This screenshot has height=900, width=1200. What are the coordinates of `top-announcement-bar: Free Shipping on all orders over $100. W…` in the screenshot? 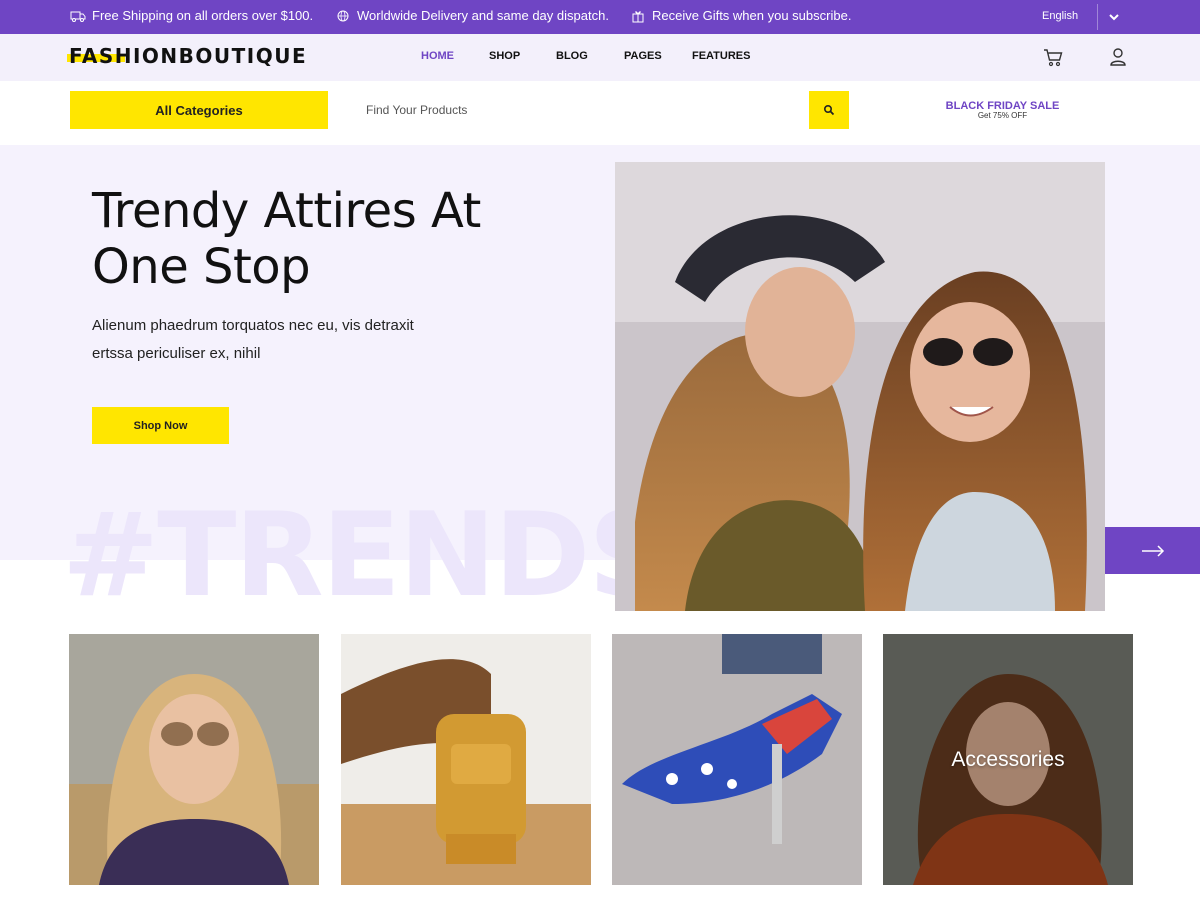 It's located at (600, 17).